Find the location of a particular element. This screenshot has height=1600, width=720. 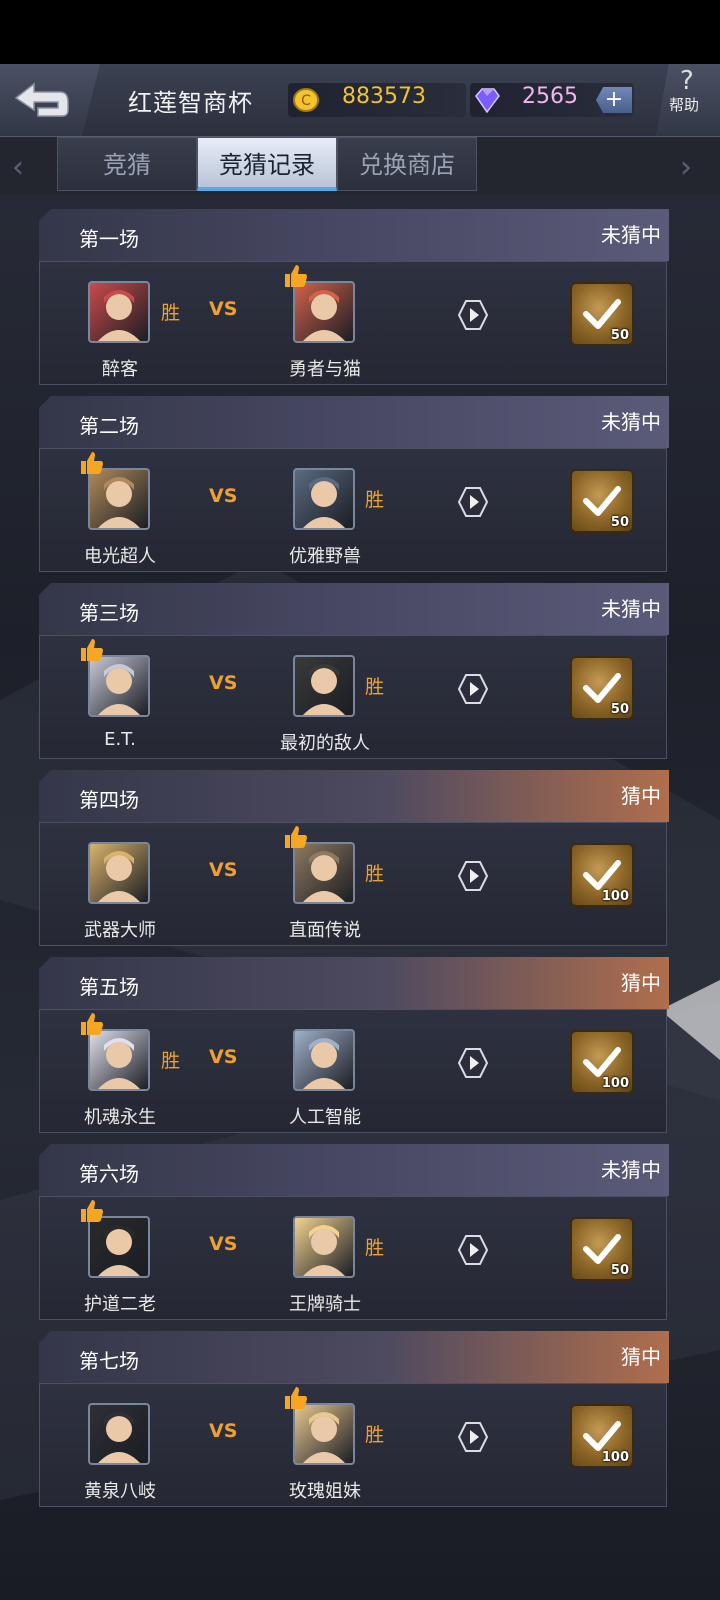

match-header: 第三场 未猜中 is located at coordinates (354, 609).